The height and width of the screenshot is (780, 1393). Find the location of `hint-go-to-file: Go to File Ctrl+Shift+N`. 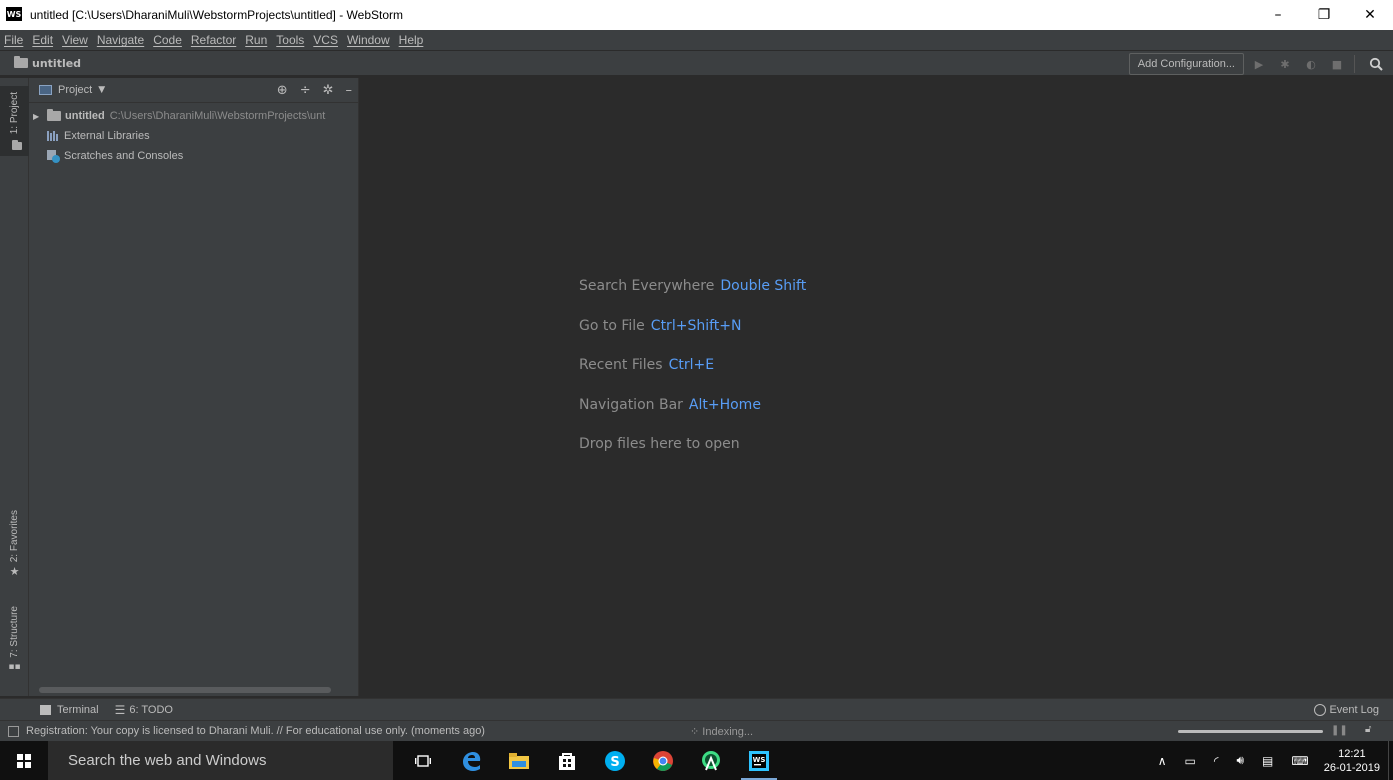

hint-go-to-file: Go to File Ctrl+Shift+N is located at coordinates (692, 338).